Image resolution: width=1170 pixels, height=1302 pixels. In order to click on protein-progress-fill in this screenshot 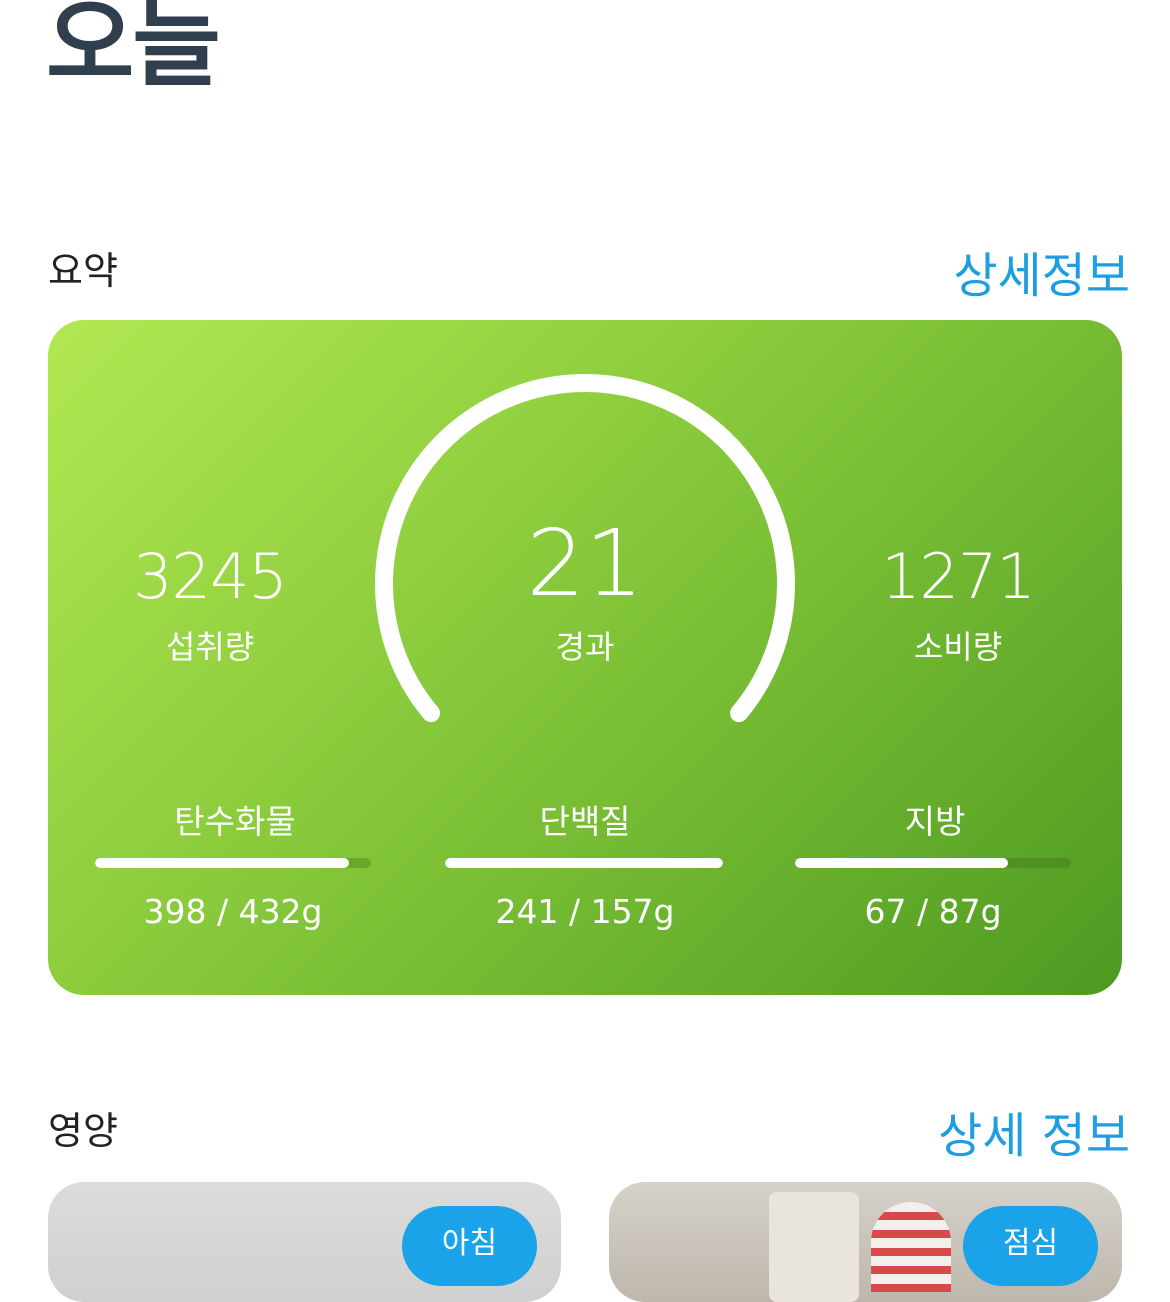, I will do `click(584, 863)`.